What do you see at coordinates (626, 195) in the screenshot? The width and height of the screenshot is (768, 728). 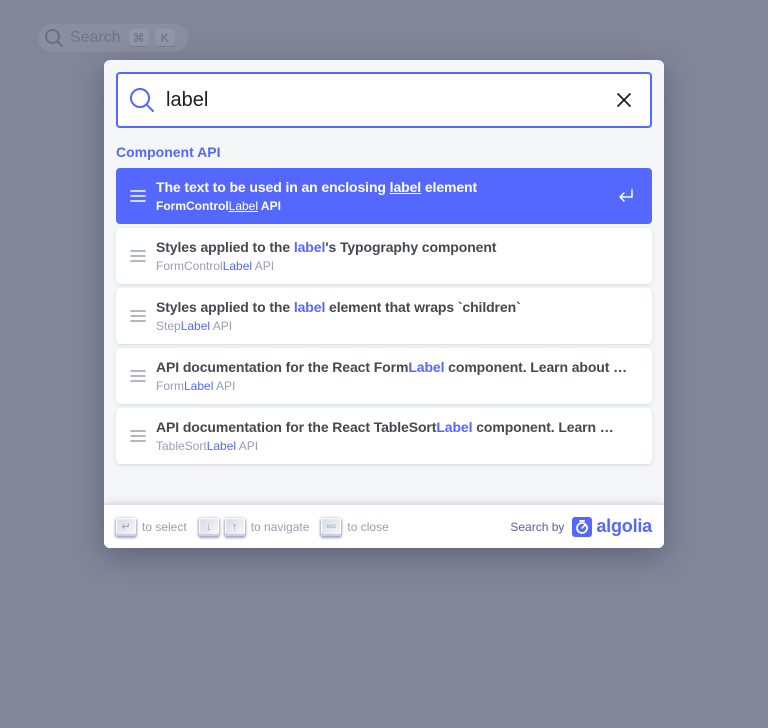 I see `enter-icon` at bounding box center [626, 195].